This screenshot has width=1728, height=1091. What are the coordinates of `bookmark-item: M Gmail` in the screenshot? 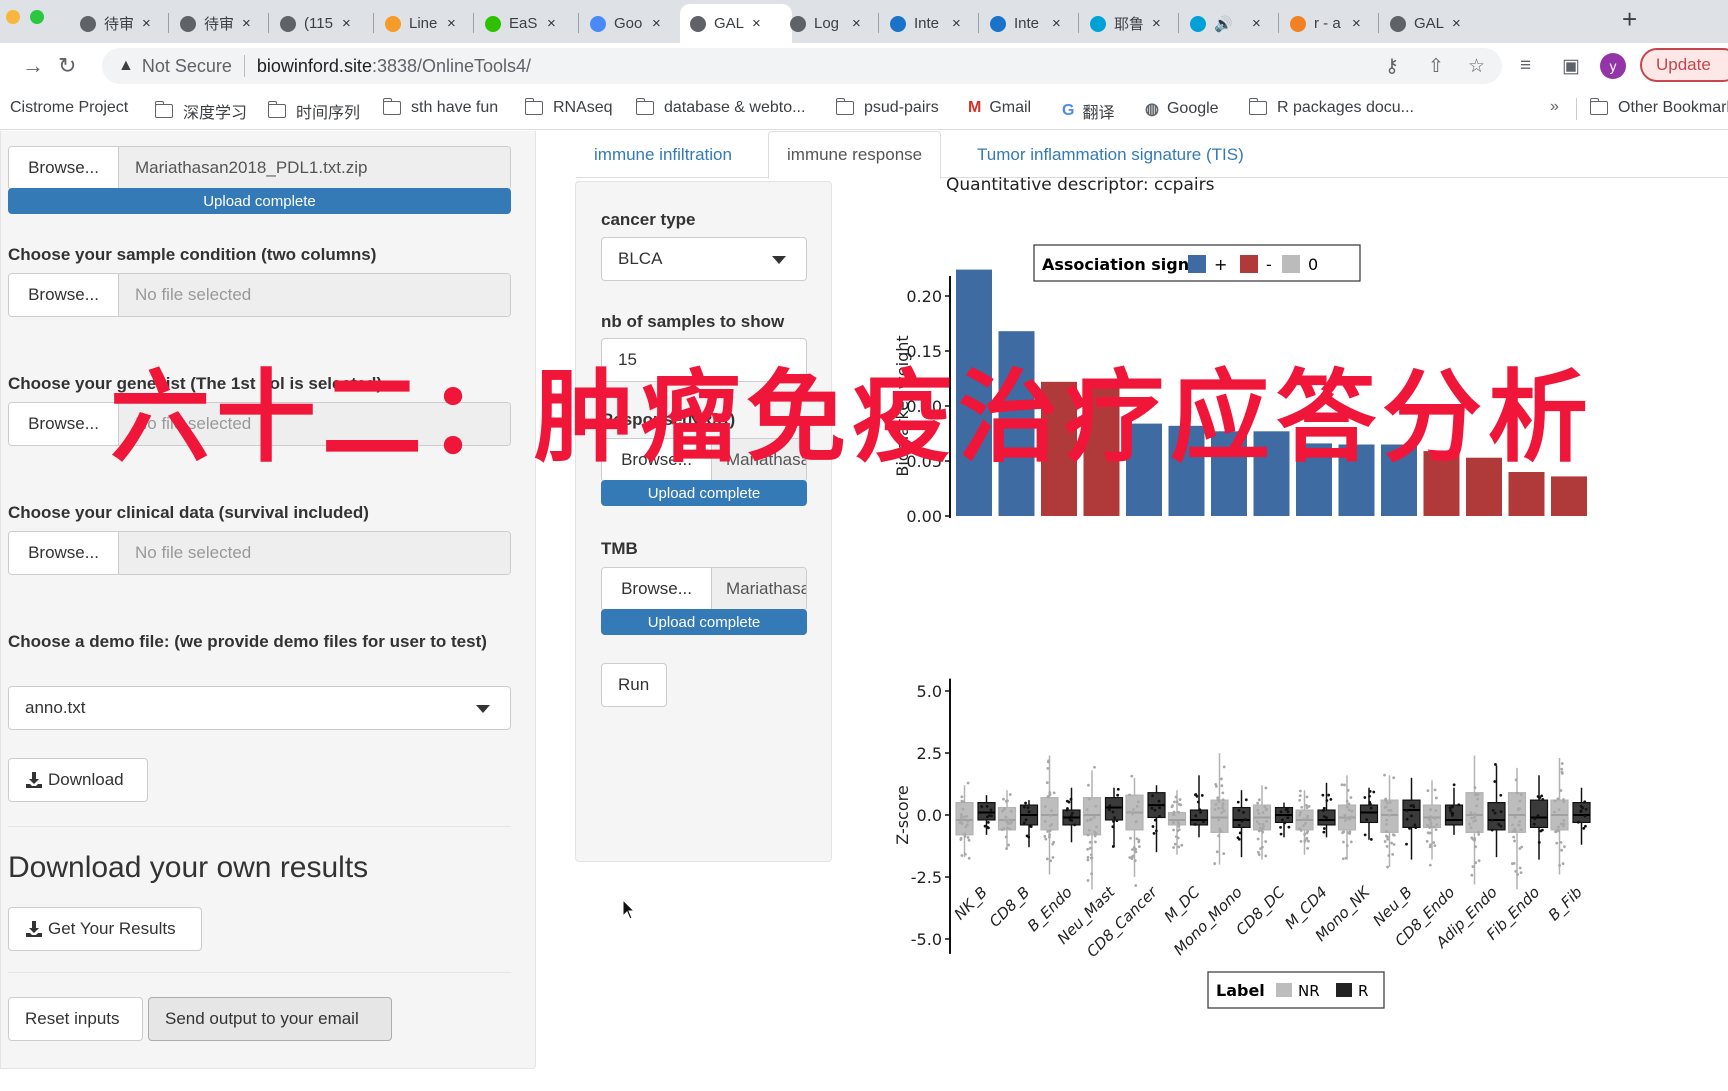 It's located at (999, 108).